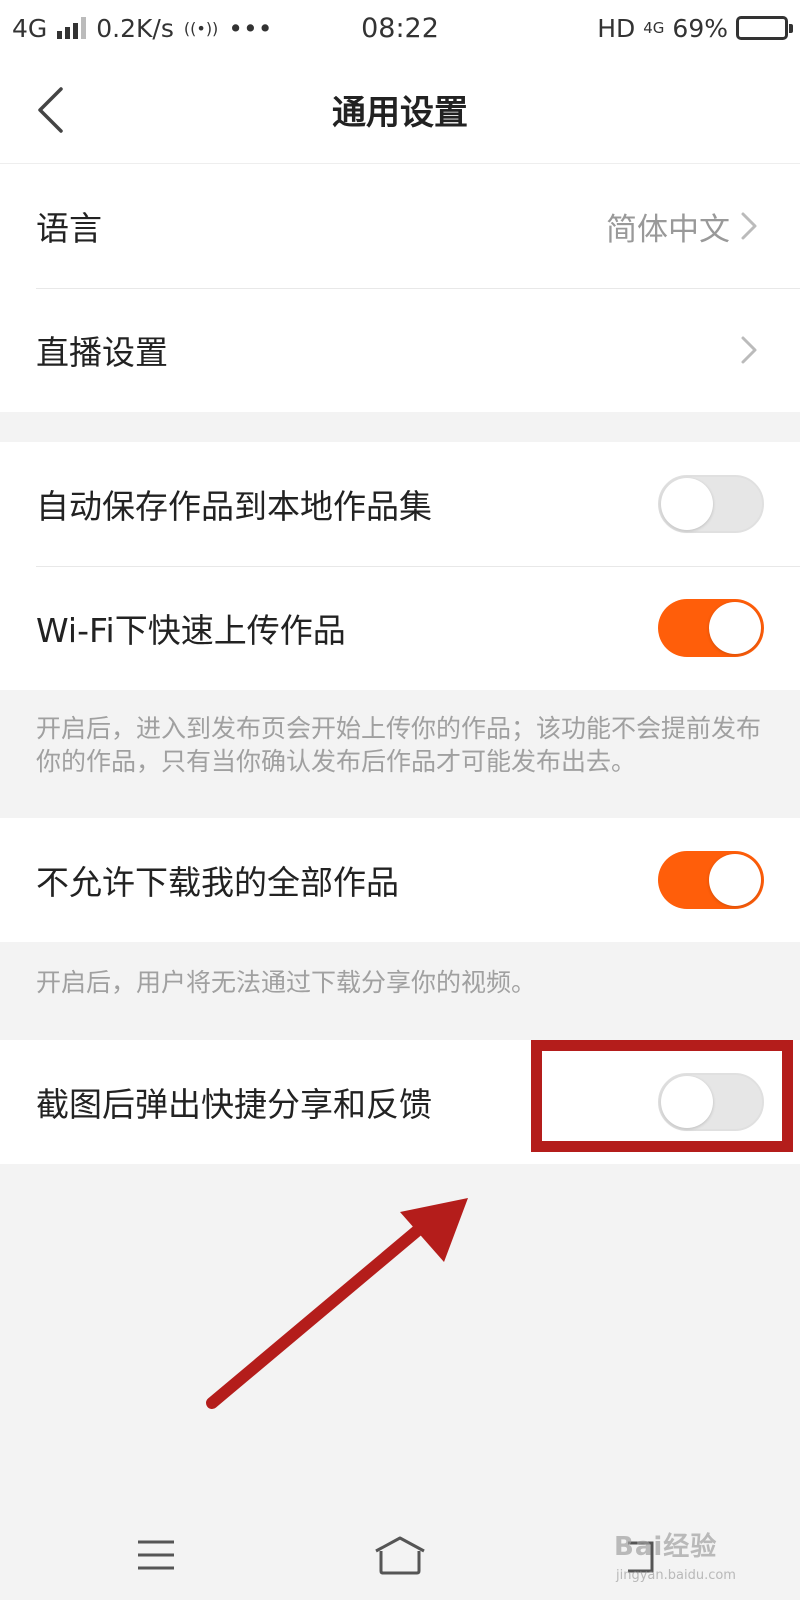 The height and width of the screenshot is (1600, 800). What do you see at coordinates (217, 882) in the screenshot?
I see `setting-no-download-label: 不允许下载我的全部作品` at bounding box center [217, 882].